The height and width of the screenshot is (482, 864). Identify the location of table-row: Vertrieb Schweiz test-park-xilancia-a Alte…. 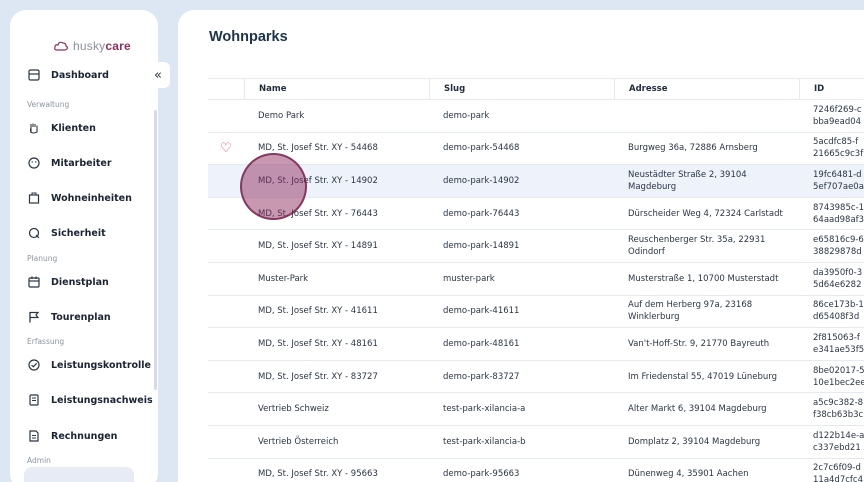
(536, 409).